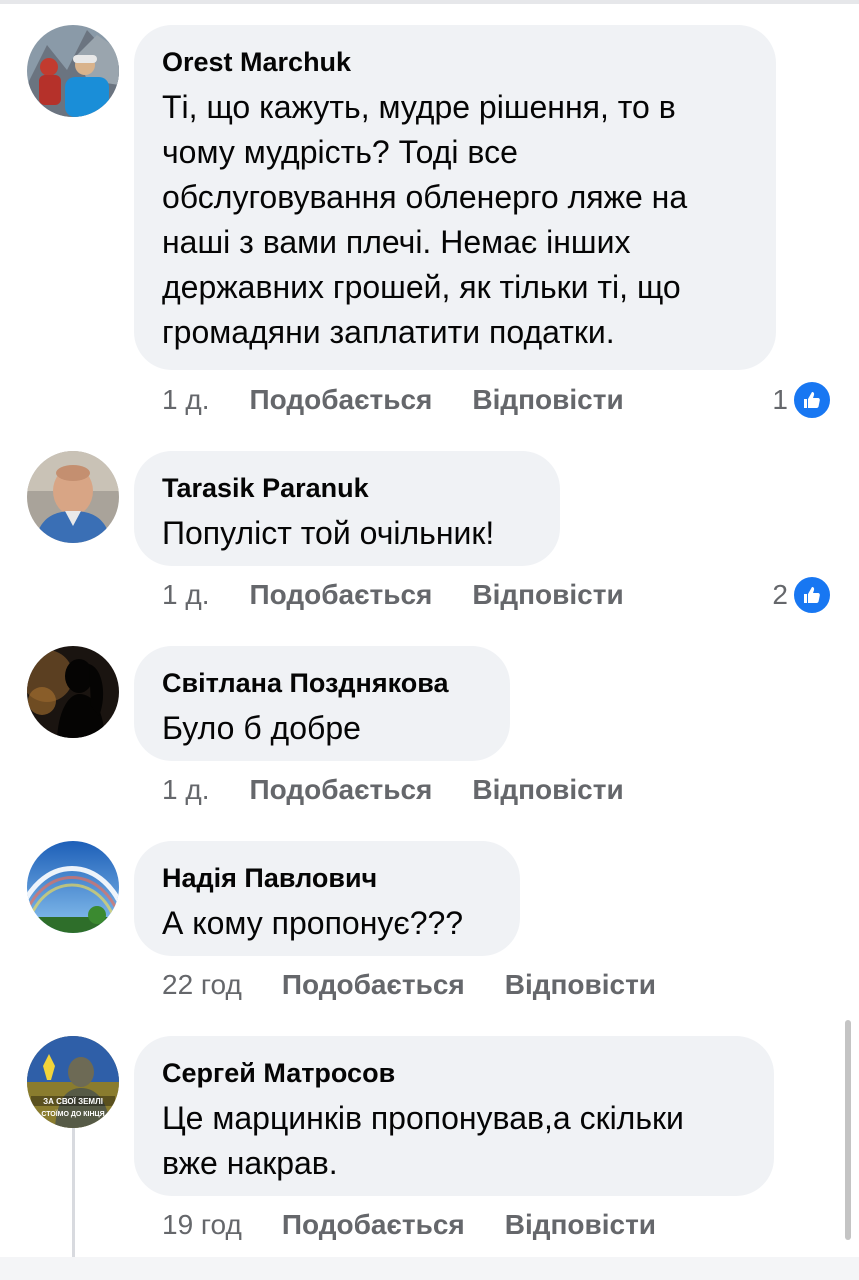 This screenshot has height=1280, width=859. Describe the element at coordinates (455, 62) in the screenshot. I see `comment-author: Orest Marchuk` at that location.